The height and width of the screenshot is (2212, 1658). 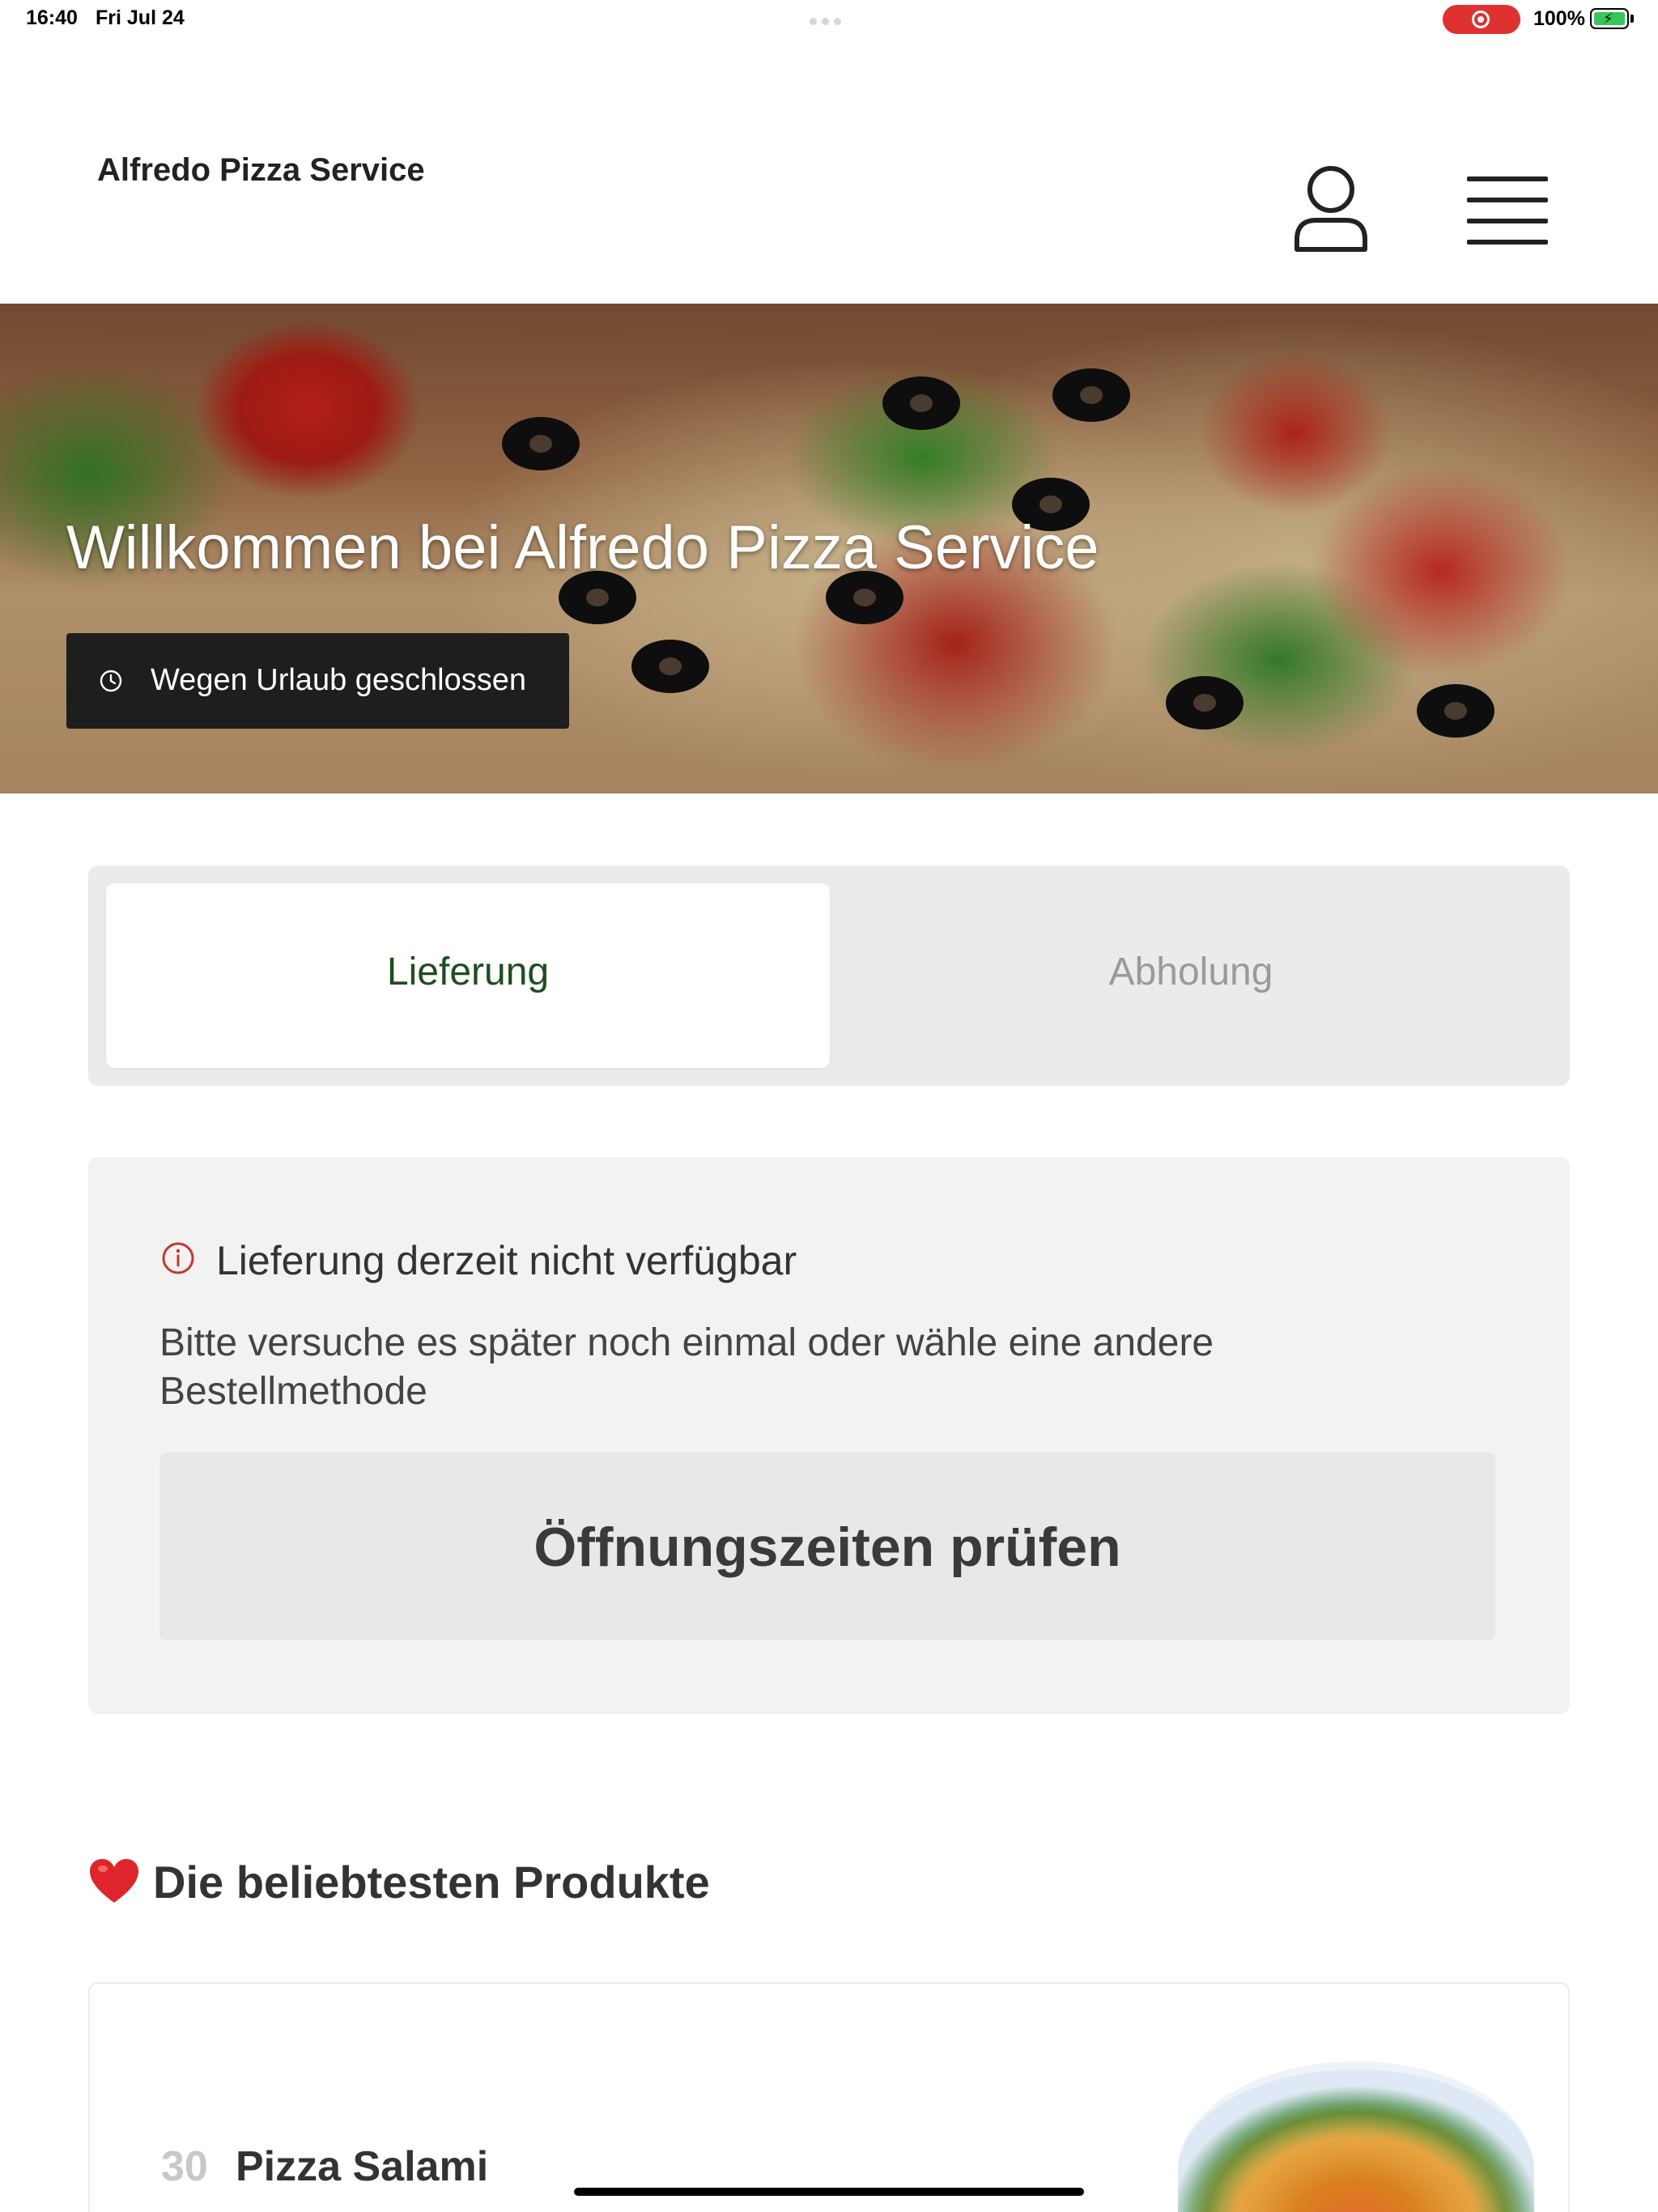 I want to click on tab-lieferung-label: Lieferung, so click(x=468, y=972).